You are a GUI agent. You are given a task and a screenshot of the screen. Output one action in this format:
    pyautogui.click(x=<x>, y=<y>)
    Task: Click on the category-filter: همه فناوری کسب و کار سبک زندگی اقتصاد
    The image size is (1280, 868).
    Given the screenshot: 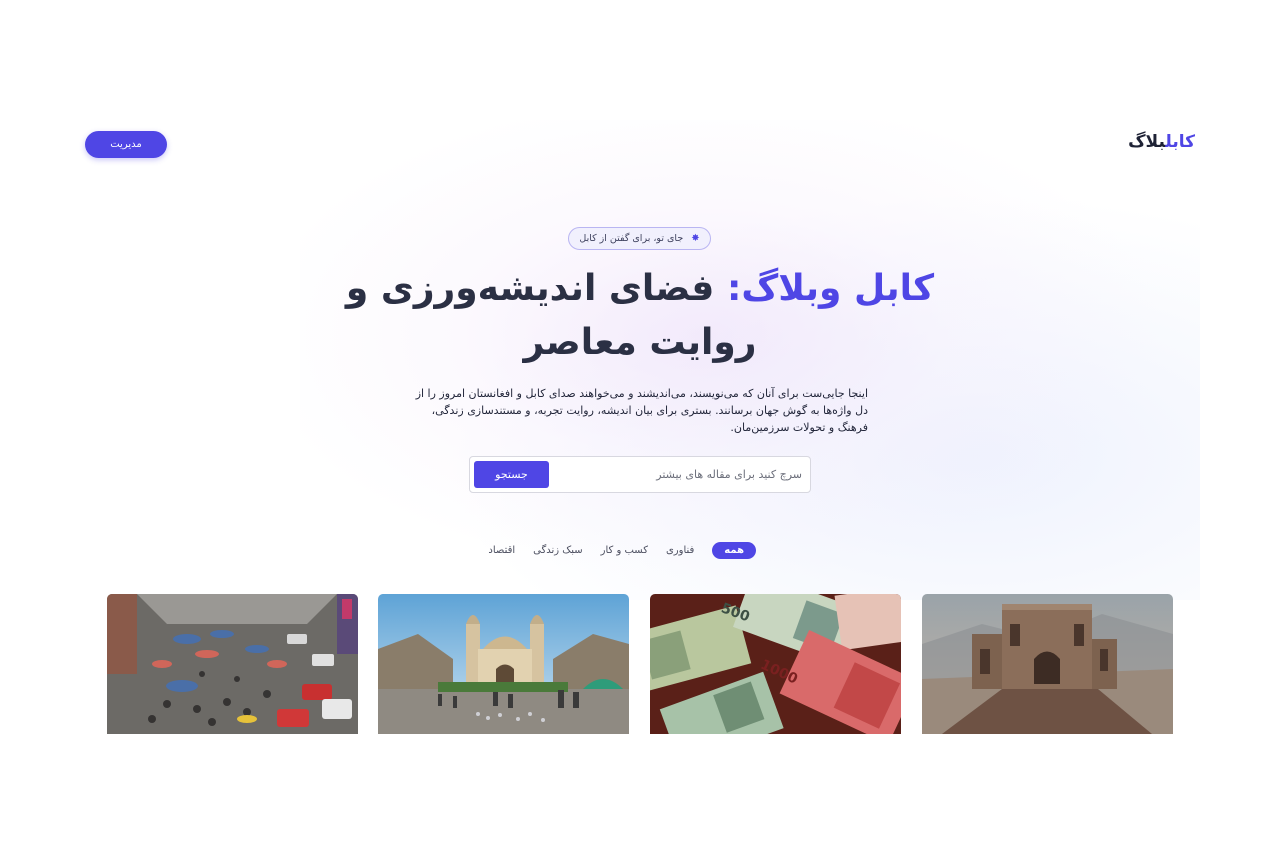 What is the action you would take?
    pyautogui.click(x=622, y=550)
    